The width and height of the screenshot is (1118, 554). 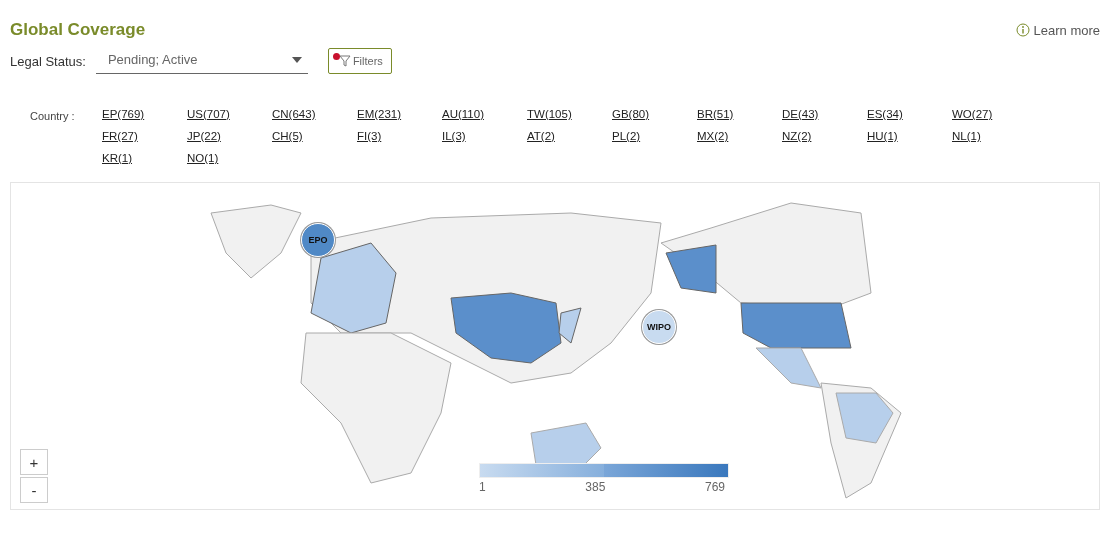 I want to click on country-link: CN(643), so click(x=294, y=114).